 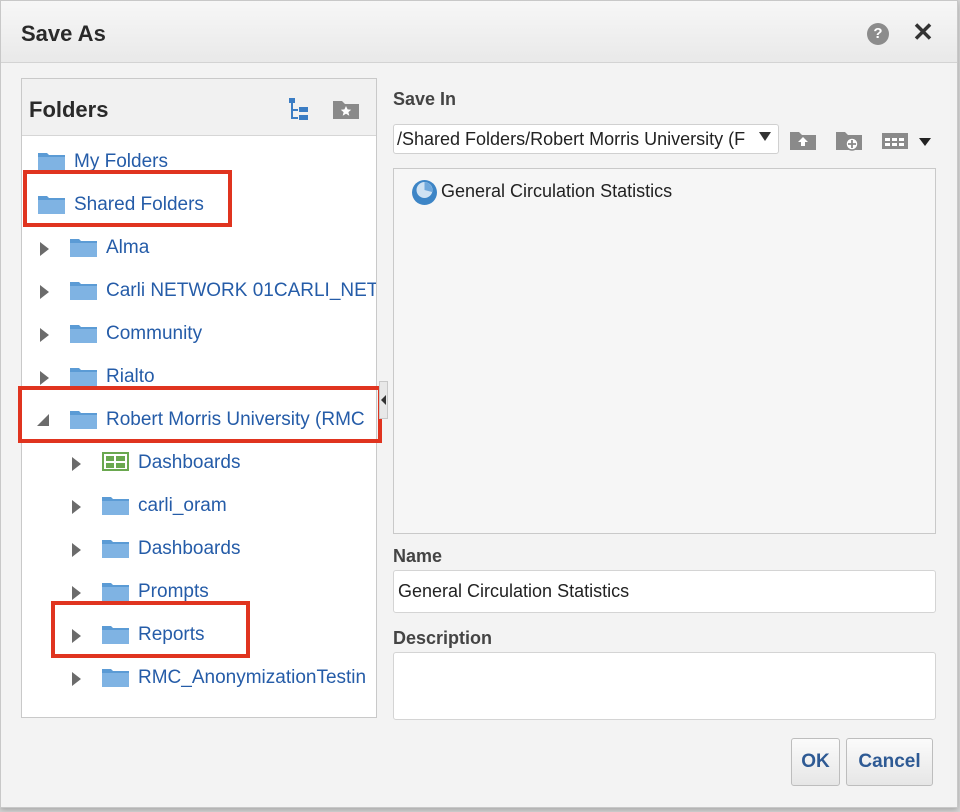 I want to click on cancel-button: Cancel, so click(x=889, y=762).